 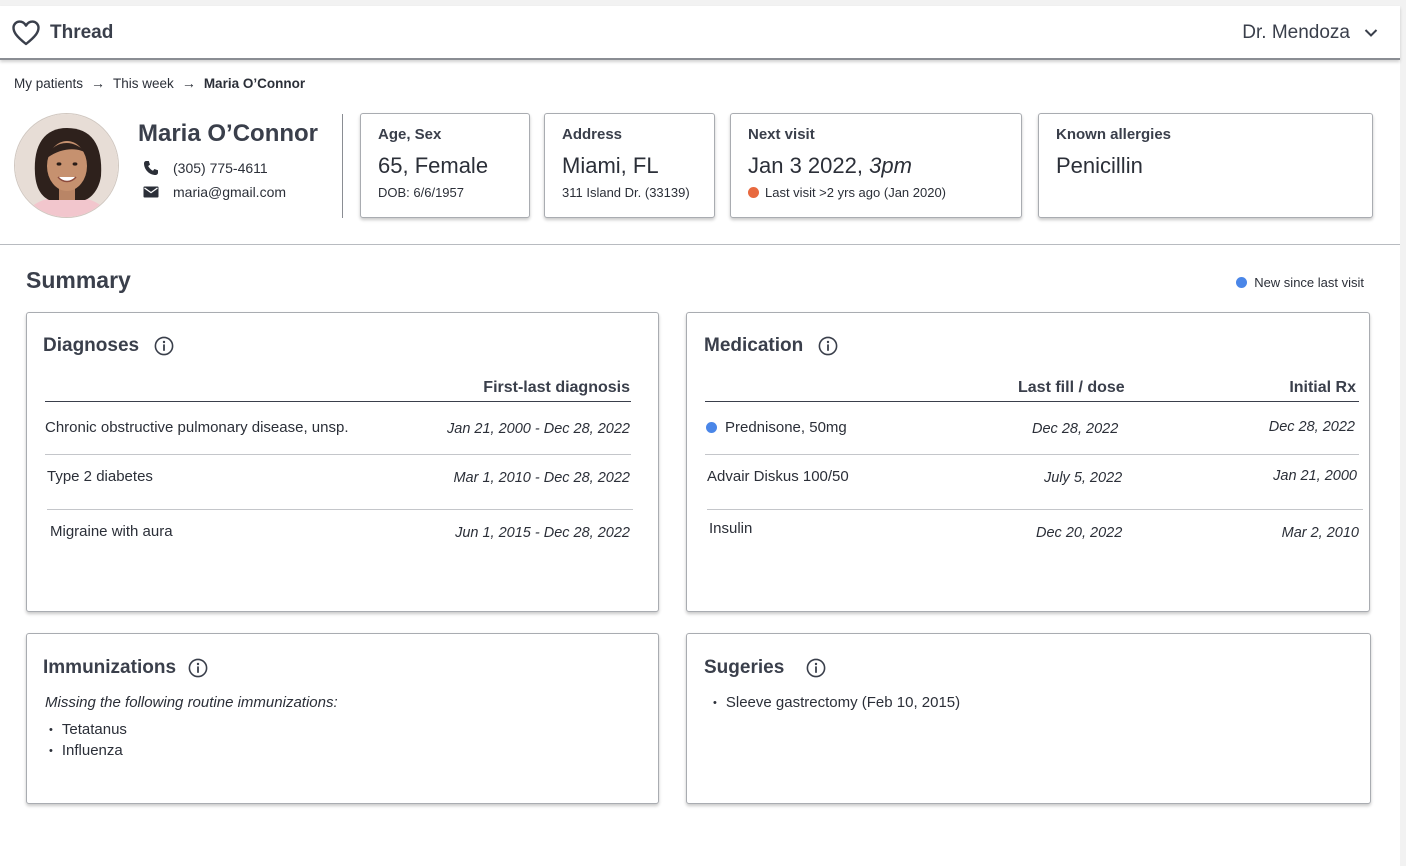 What do you see at coordinates (220, 168) in the screenshot?
I see `phone-number: (305) 775-4611` at bounding box center [220, 168].